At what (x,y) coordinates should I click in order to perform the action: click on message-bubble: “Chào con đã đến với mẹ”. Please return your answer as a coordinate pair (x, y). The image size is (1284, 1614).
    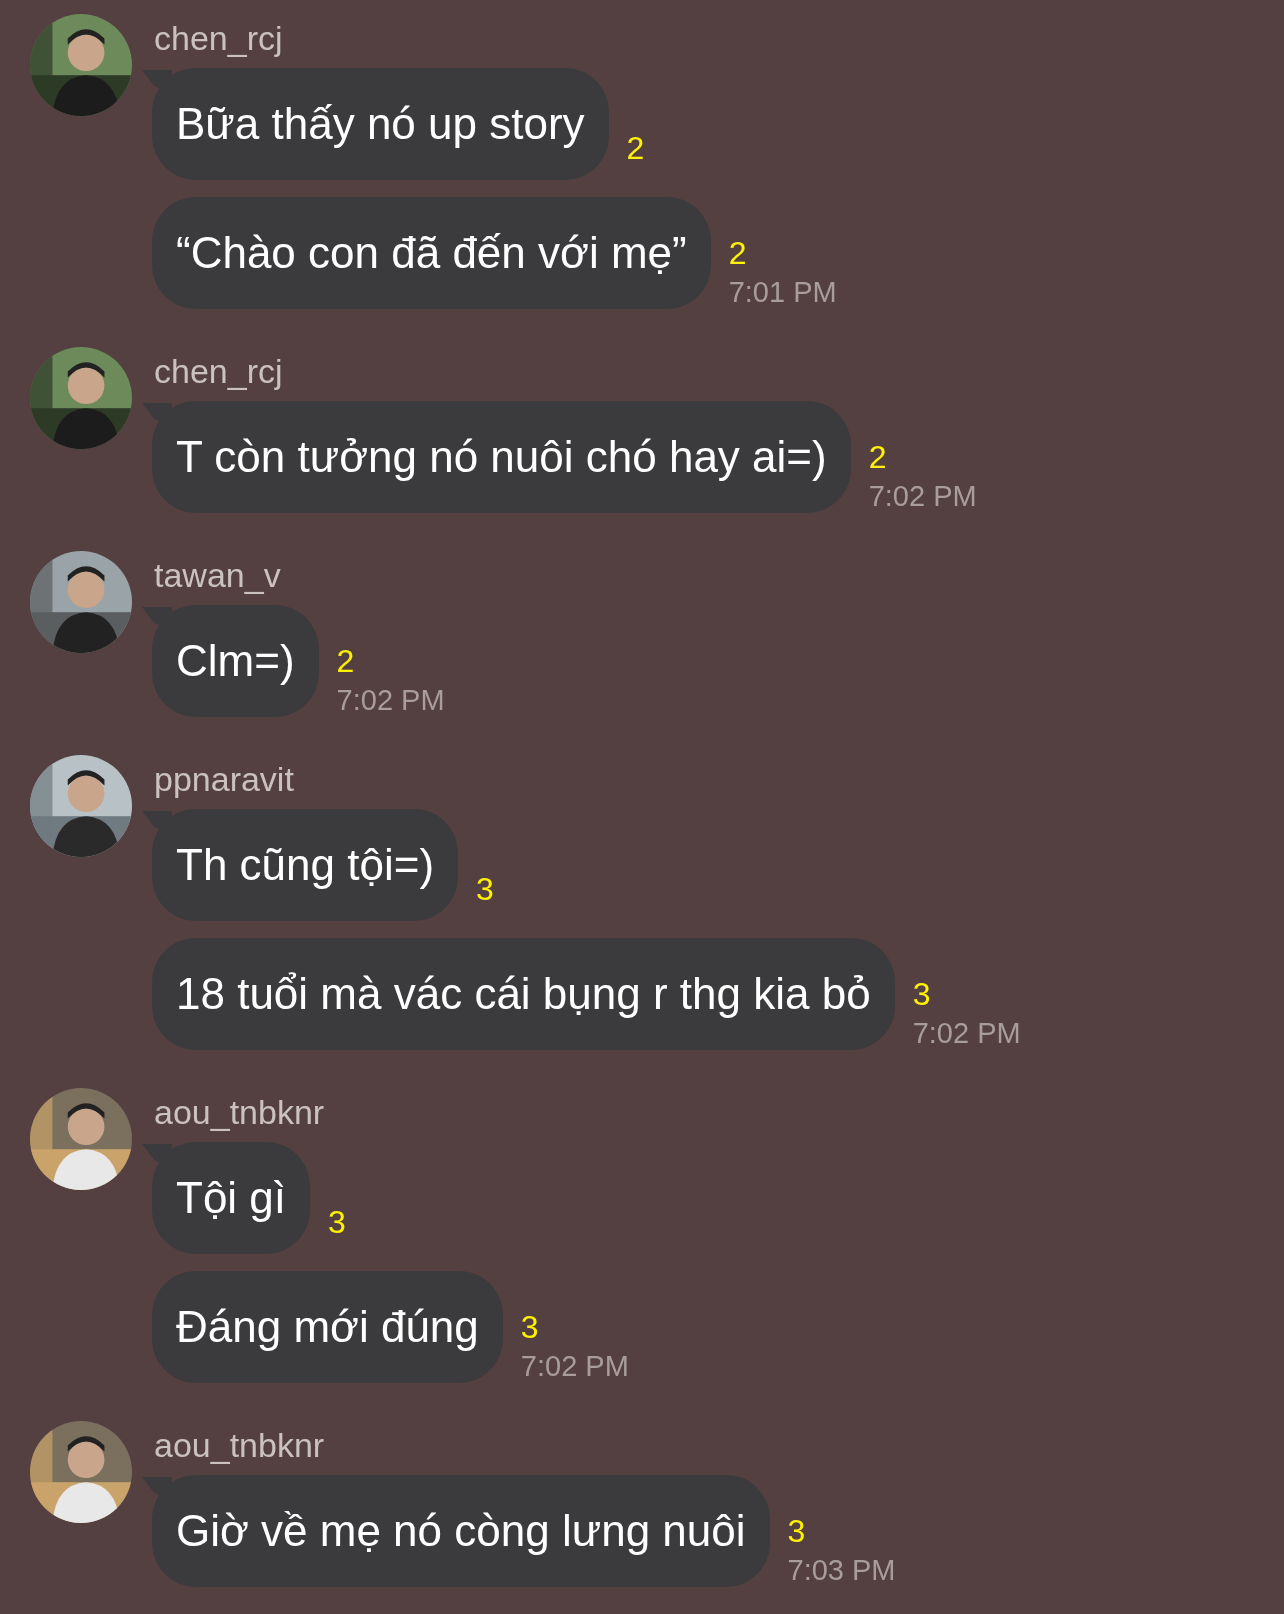
    Looking at the image, I should click on (431, 253).